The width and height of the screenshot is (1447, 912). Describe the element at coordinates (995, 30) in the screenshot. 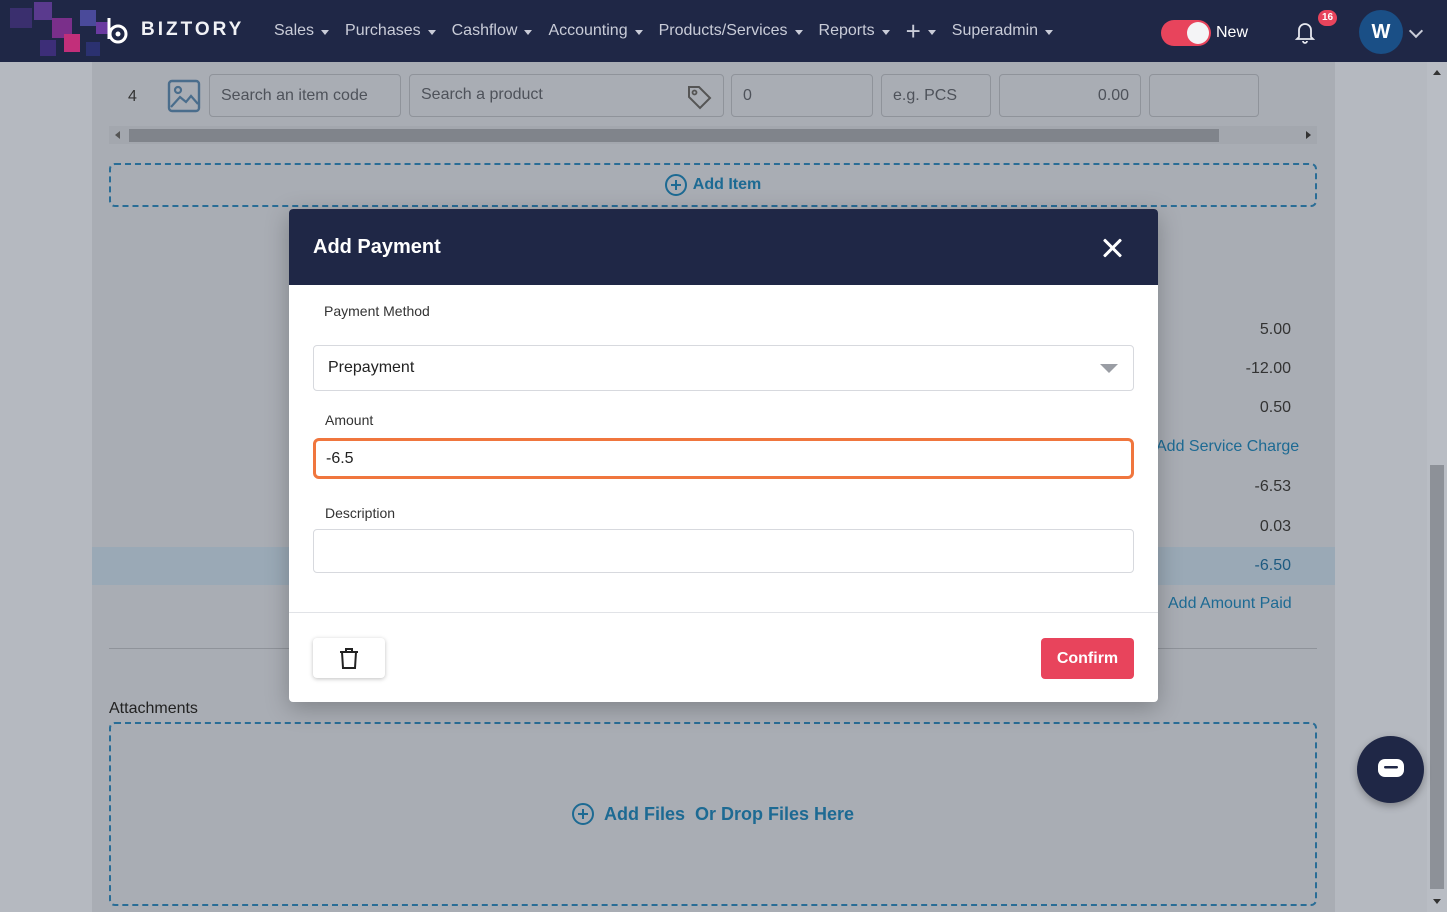

I see `nav-label: Superadmin` at that location.